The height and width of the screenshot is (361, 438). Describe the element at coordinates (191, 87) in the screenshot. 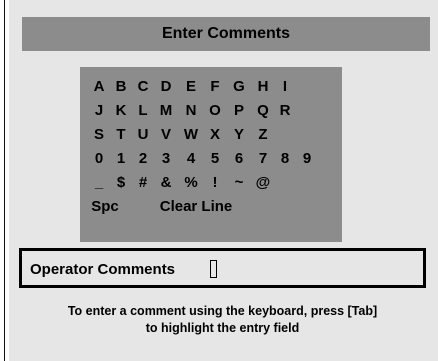

I see `key-letter-e: E` at that location.